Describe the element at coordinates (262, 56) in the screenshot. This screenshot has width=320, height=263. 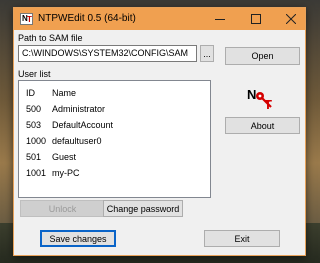
I see `open-button: Open` at that location.